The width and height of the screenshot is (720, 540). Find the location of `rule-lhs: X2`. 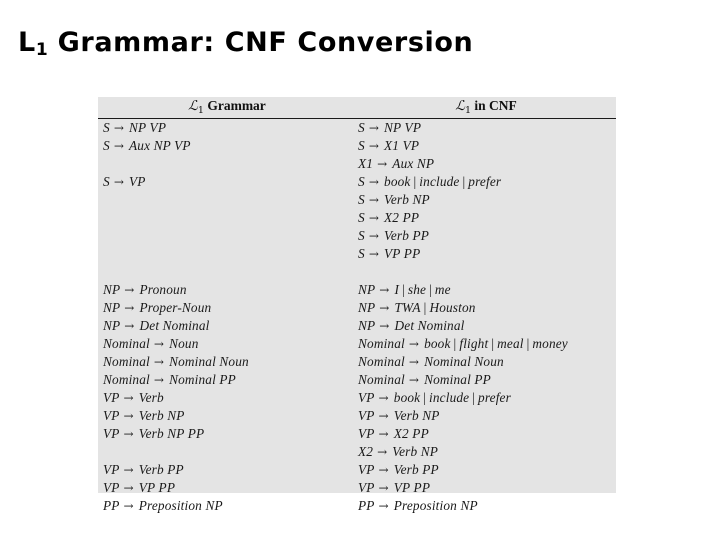

rule-lhs: X2 is located at coordinates (366, 451).